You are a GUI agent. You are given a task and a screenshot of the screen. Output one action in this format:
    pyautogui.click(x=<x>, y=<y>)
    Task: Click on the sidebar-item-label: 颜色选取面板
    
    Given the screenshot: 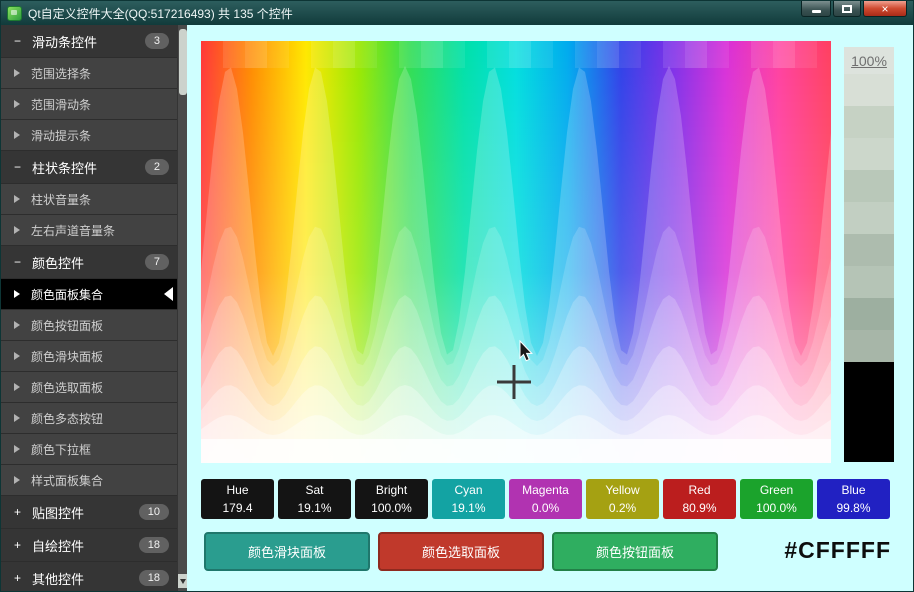 What is the action you would take?
    pyautogui.click(x=67, y=387)
    